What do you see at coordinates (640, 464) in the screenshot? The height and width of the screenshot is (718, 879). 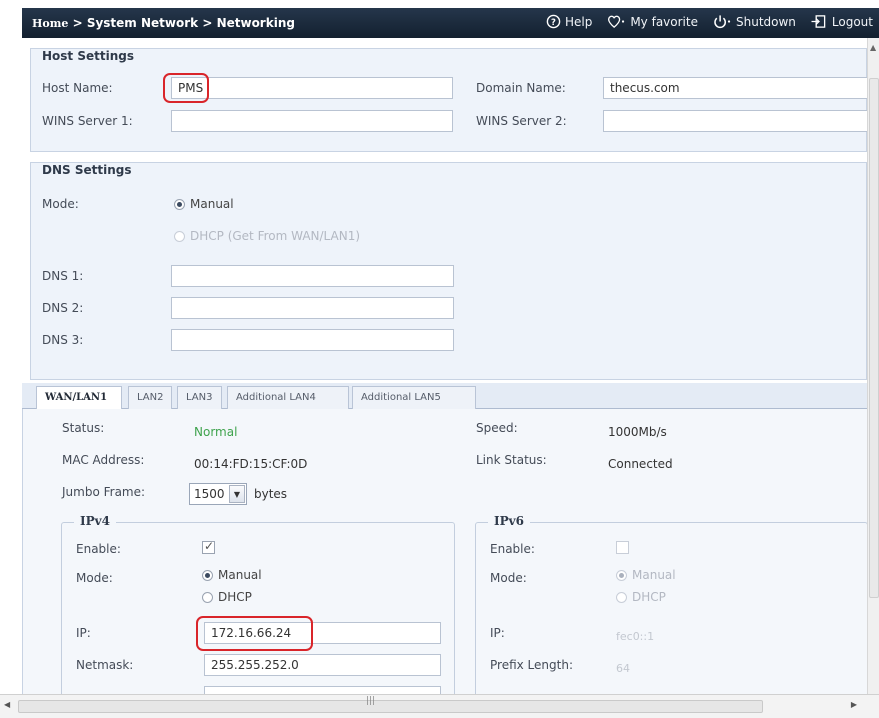 I see `link-status-value: Connected` at bounding box center [640, 464].